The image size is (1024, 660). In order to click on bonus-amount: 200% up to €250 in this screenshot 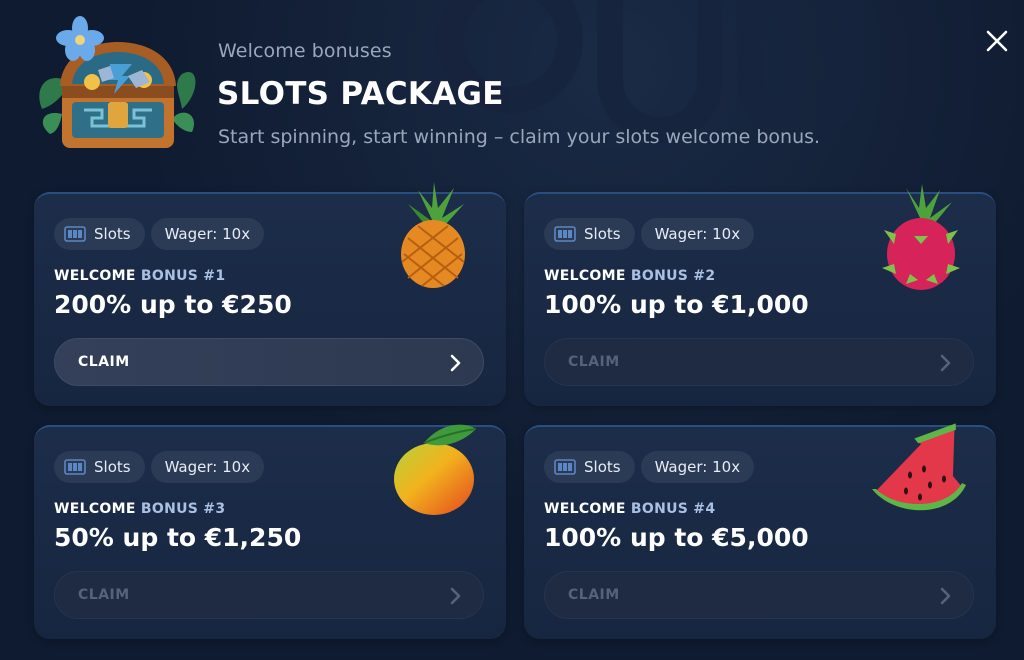, I will do `click(173, 304)`.